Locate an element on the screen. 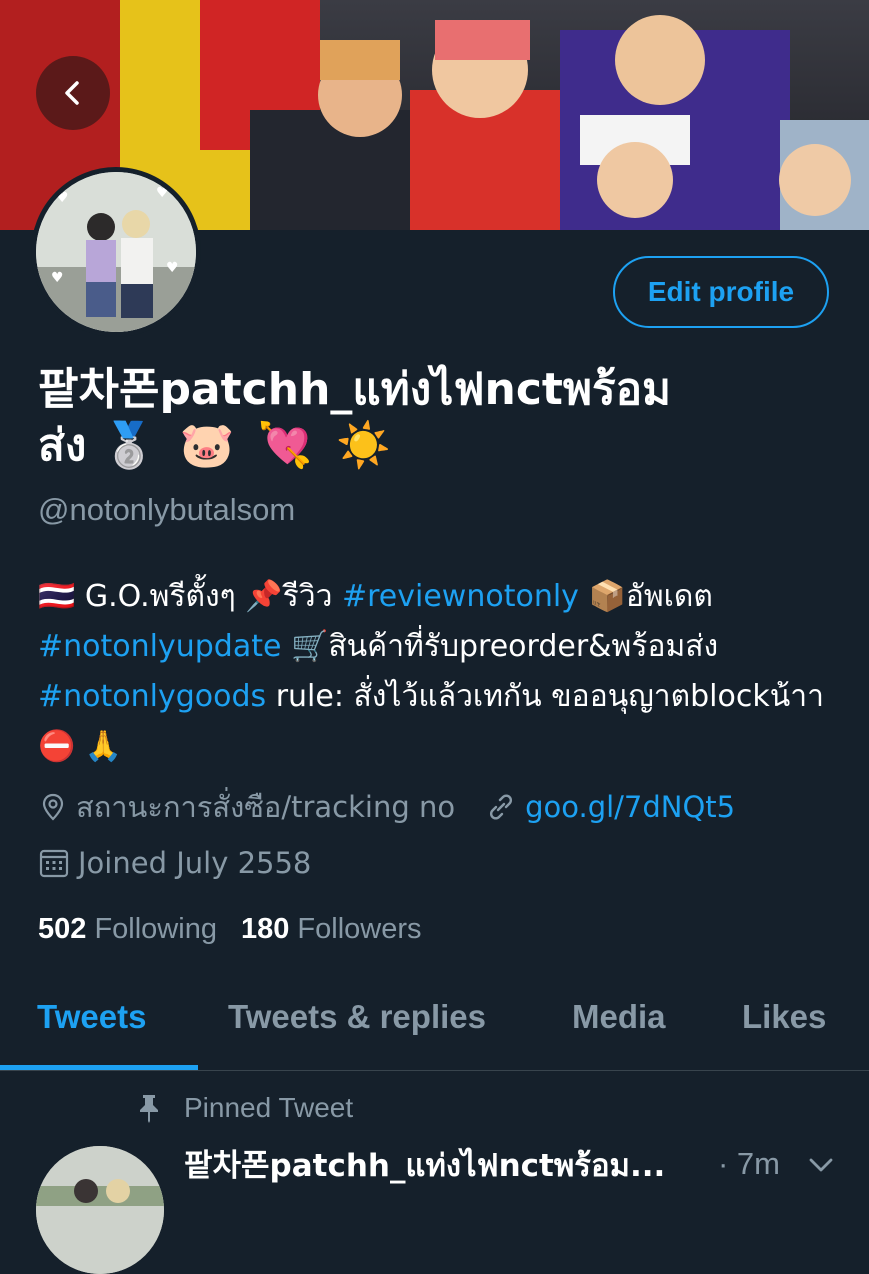 This screenshot has height=1274, width=869. profile-location: สถานะการสั่งซือ/tracking no is located at coordinates (266, 807).